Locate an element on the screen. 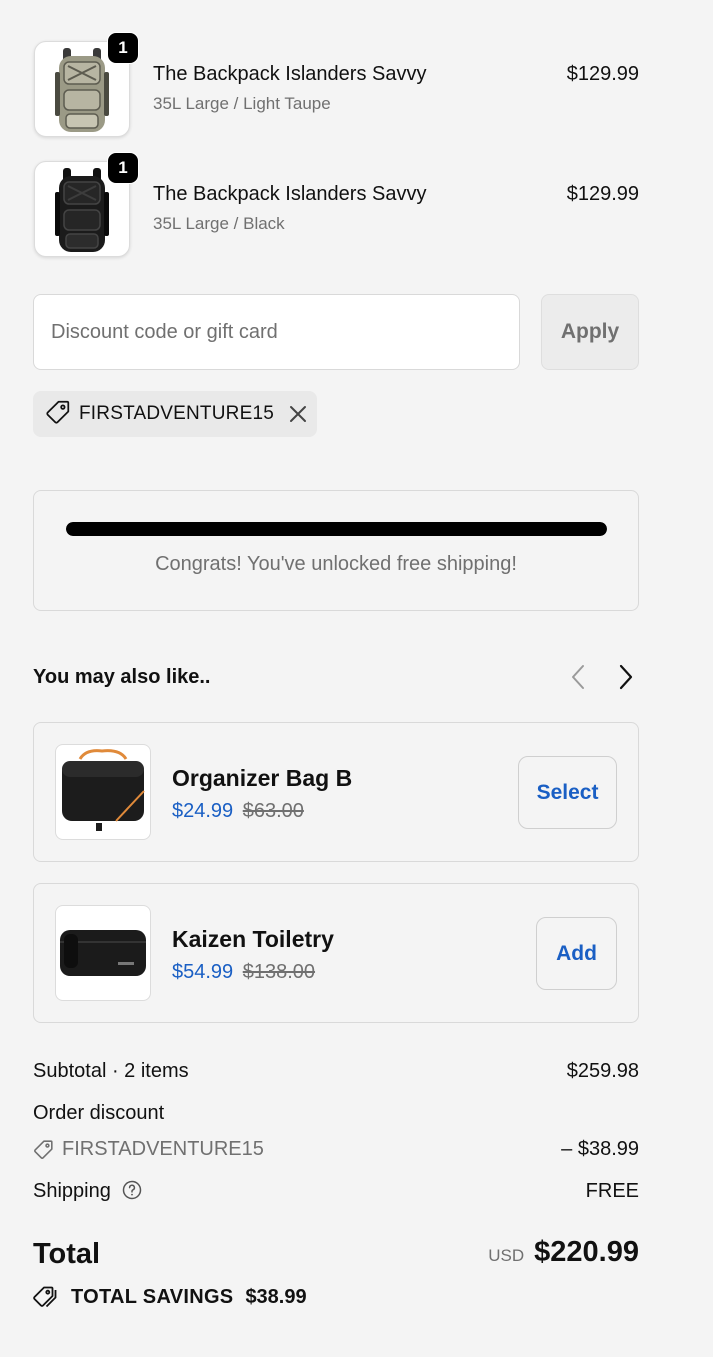 The height and width of the screenshot is (1357, 713). total-savings-value: $38.99 is located at coordinates (276, 1296).